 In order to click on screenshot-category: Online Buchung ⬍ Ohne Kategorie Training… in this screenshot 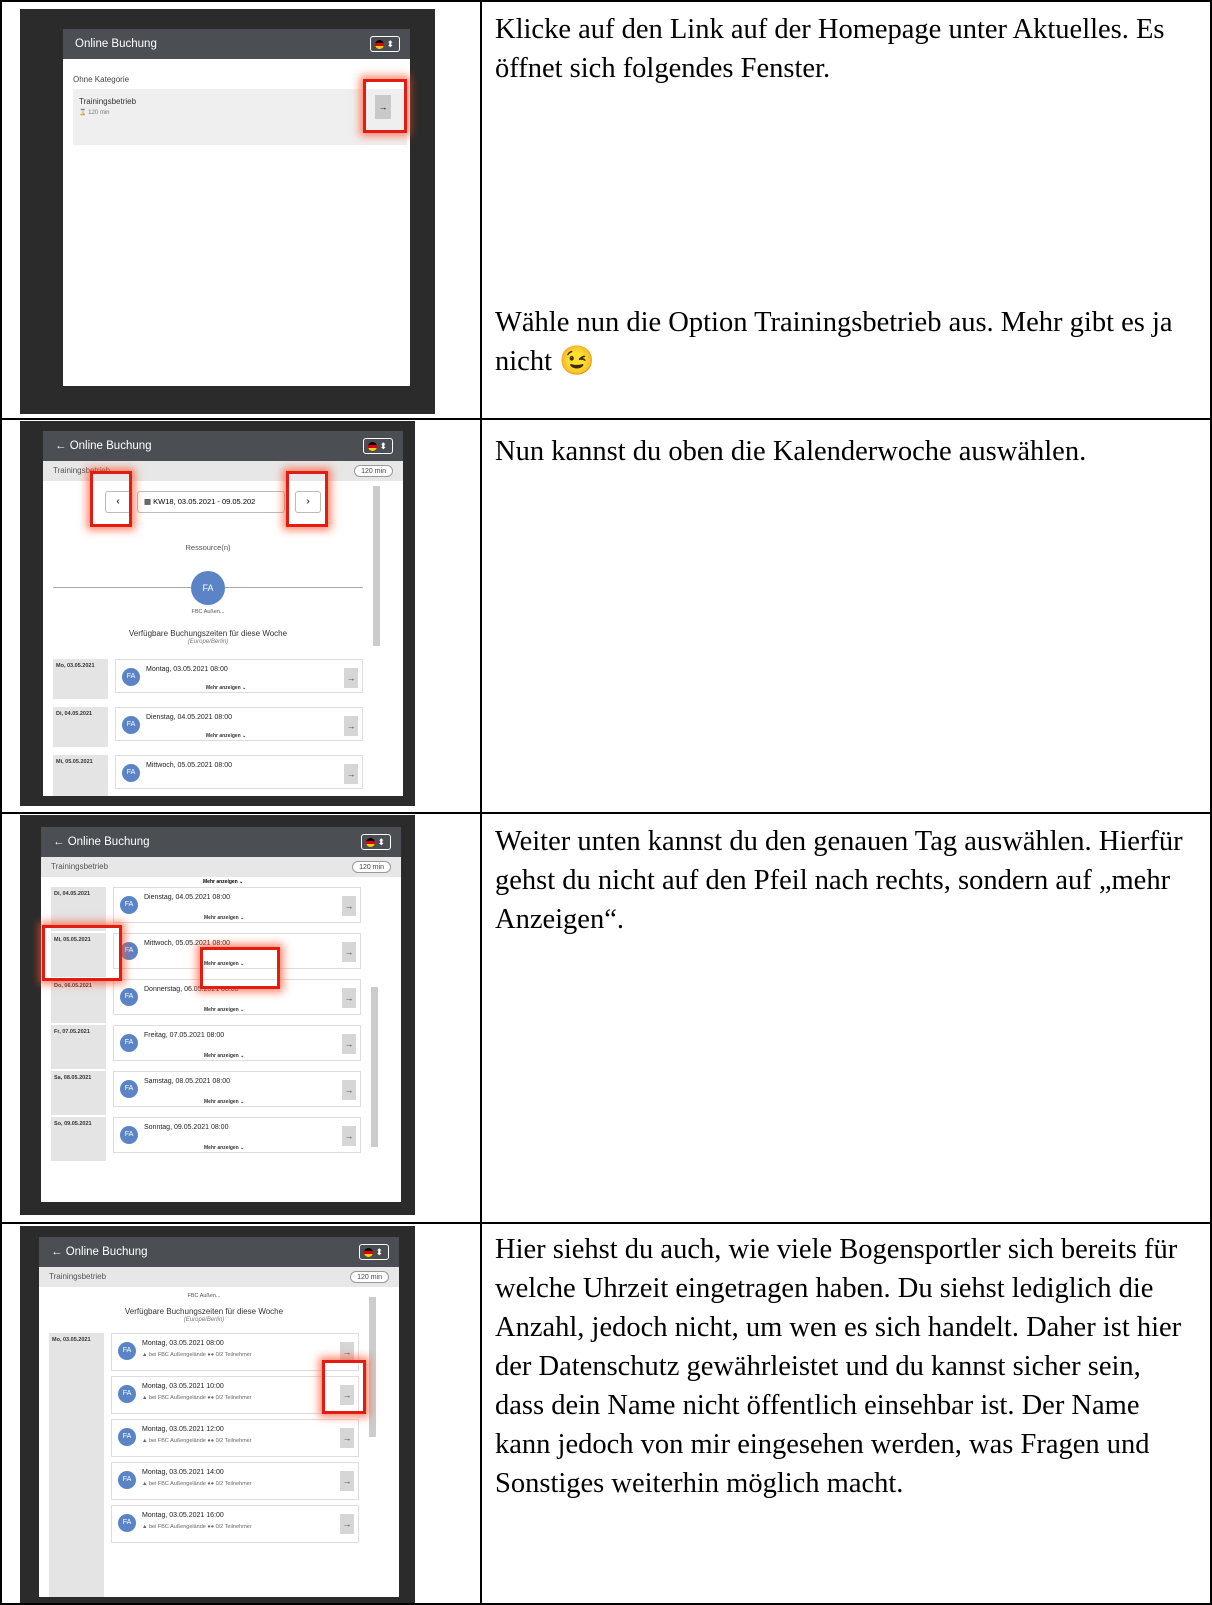, I will do `click(227, 211)`.